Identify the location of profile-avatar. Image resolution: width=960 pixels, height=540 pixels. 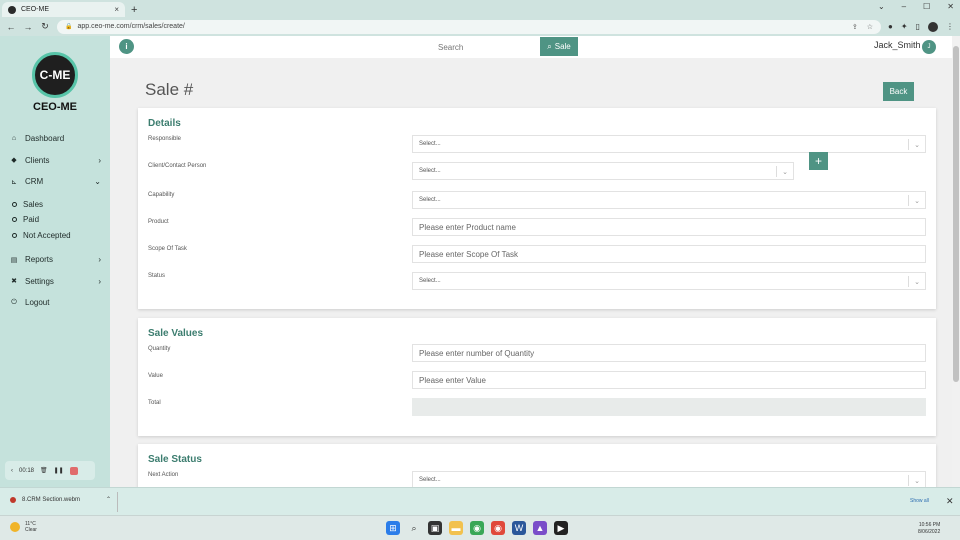
(933, 26).